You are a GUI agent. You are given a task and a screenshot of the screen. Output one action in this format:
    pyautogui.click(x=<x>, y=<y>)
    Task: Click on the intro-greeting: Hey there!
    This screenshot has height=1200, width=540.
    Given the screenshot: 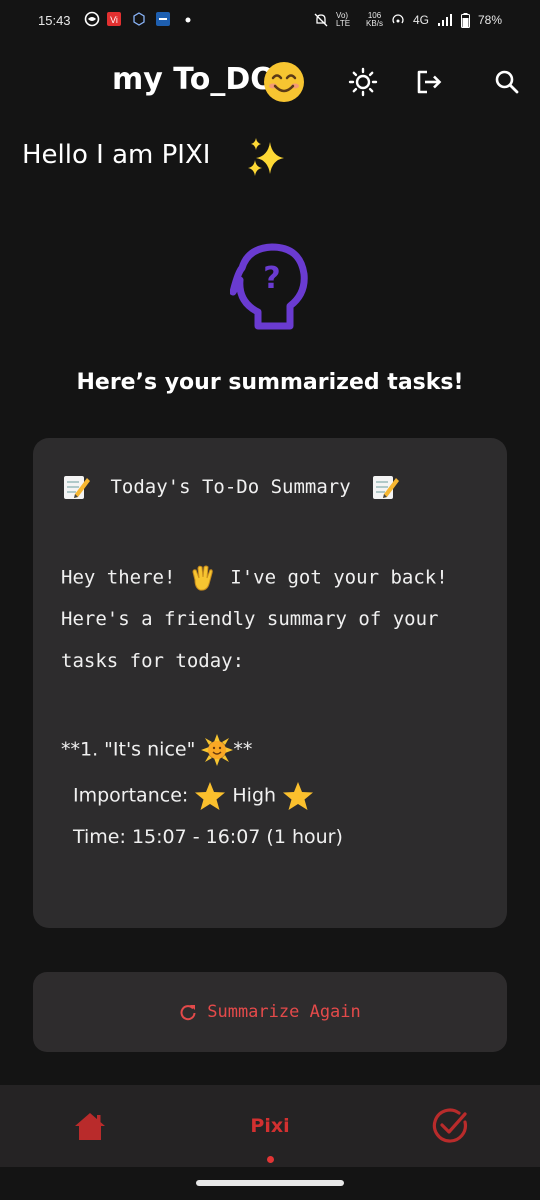 What is the action you would take?
    pyautogui.click(x=118, y=577)
    